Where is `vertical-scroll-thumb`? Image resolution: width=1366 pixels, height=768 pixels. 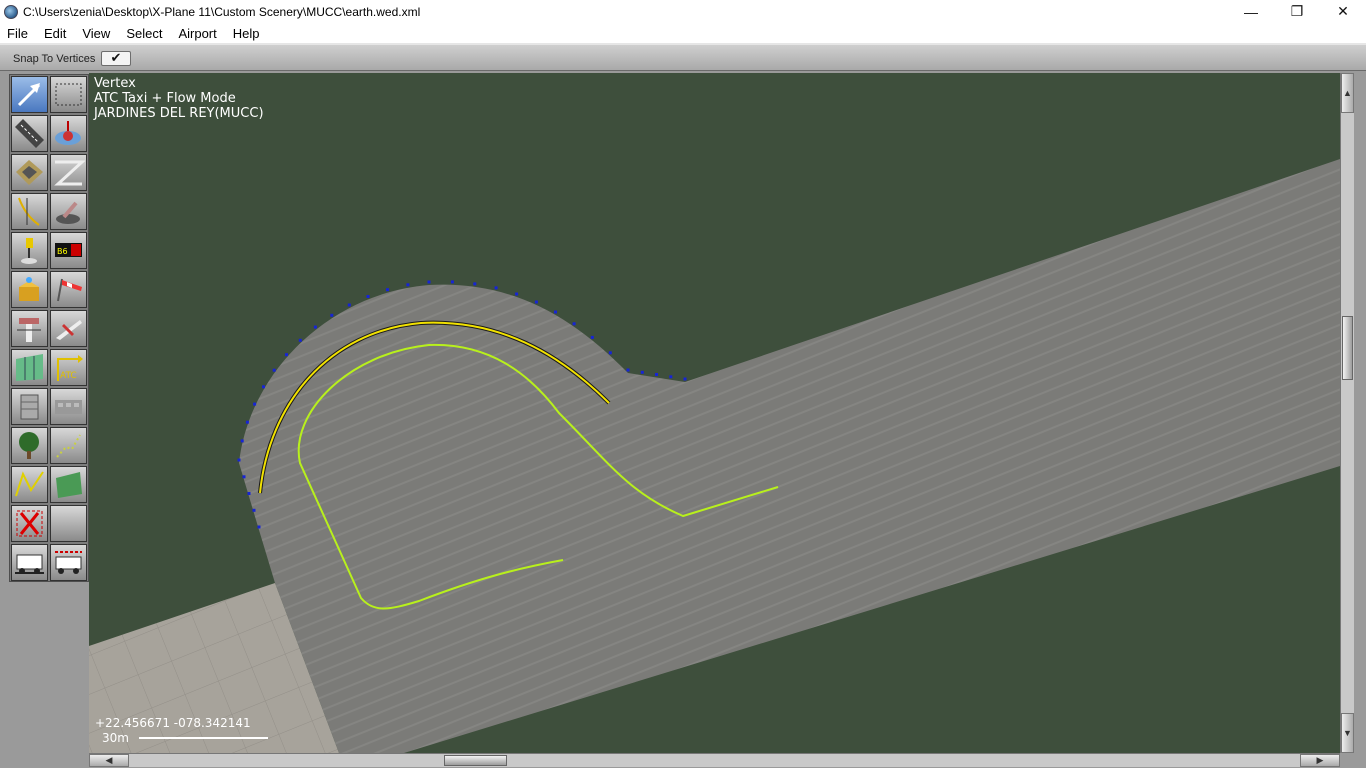 vertical-scroll-thumb is located at coordinates (1347, 348).